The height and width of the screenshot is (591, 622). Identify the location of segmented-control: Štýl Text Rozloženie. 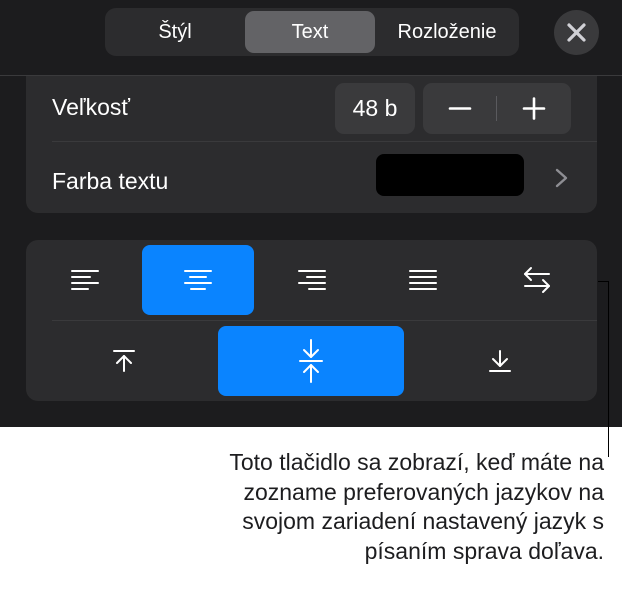
(312, 32).